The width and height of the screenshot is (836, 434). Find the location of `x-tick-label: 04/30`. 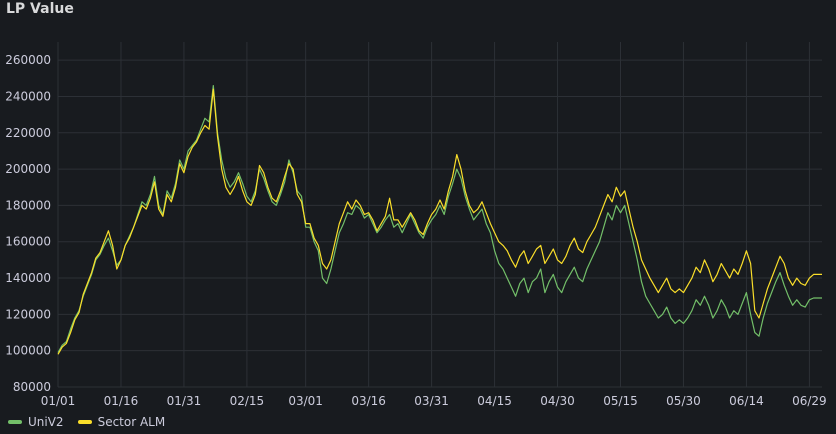

x-tick-label: 04/30 is located at coordinates (557, 401).